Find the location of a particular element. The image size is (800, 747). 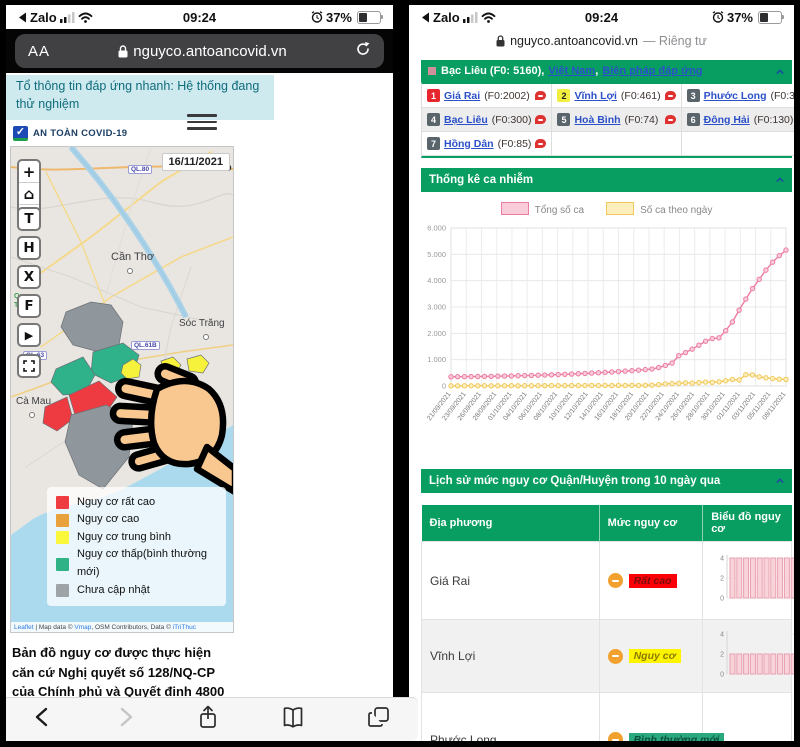

svg-text: 1.000 is located at coordinates (436, 359).